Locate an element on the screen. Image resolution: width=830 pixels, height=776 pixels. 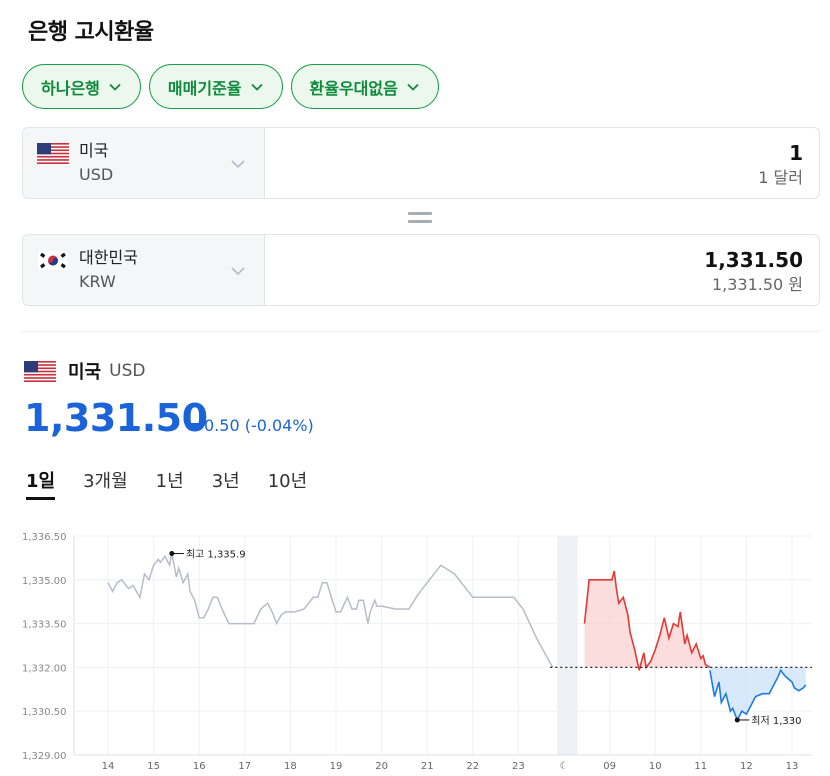
bank-select-label: 하나은행 is located at coordinates (70, 88).